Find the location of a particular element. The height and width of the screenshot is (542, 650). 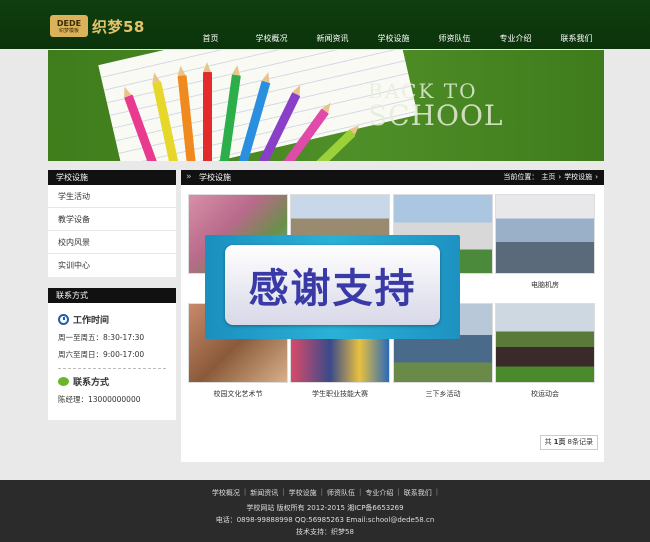

sidebar-item-scenery: 校内风景 is located at coordinates (112, 242).